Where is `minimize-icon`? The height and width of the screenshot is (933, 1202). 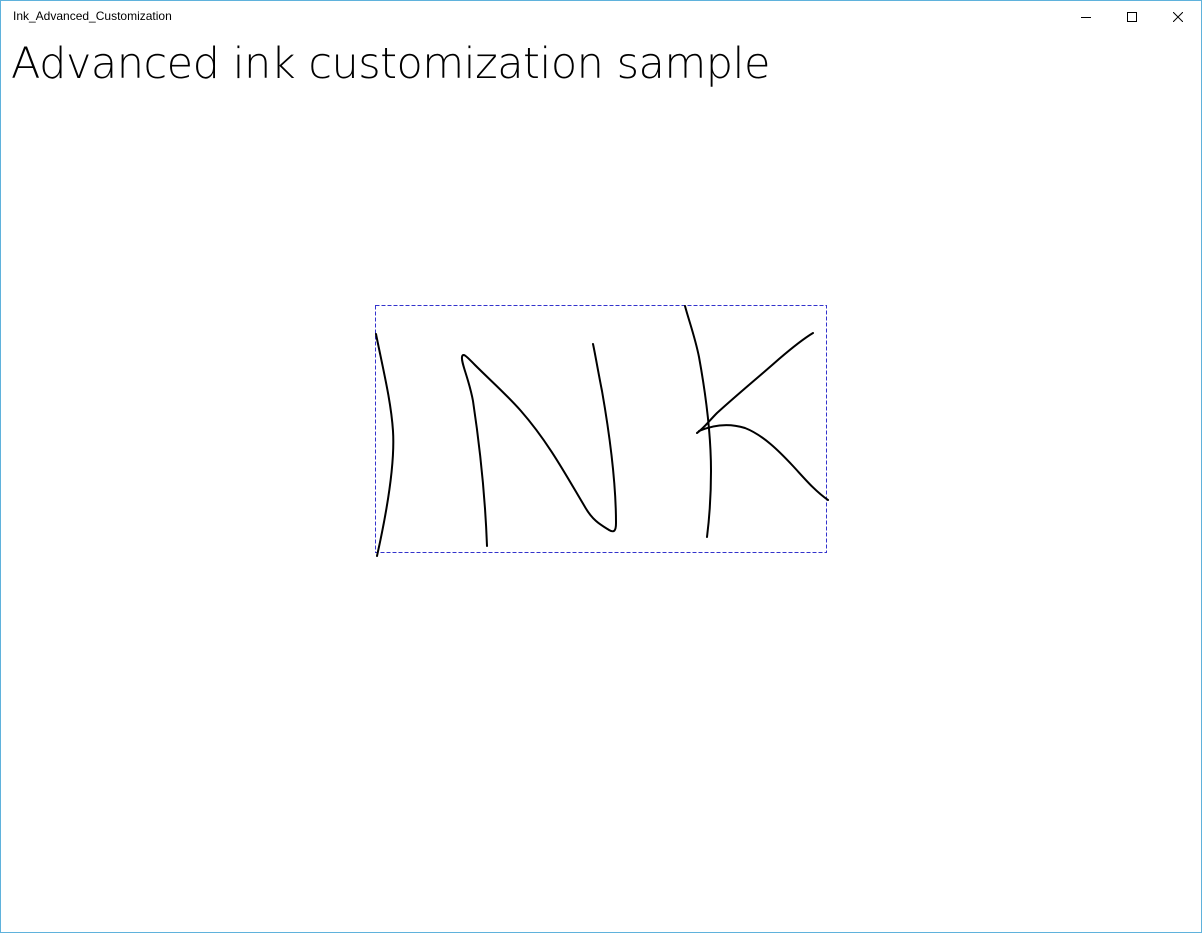 minimize-icon is located at coordinates (1086, 17).